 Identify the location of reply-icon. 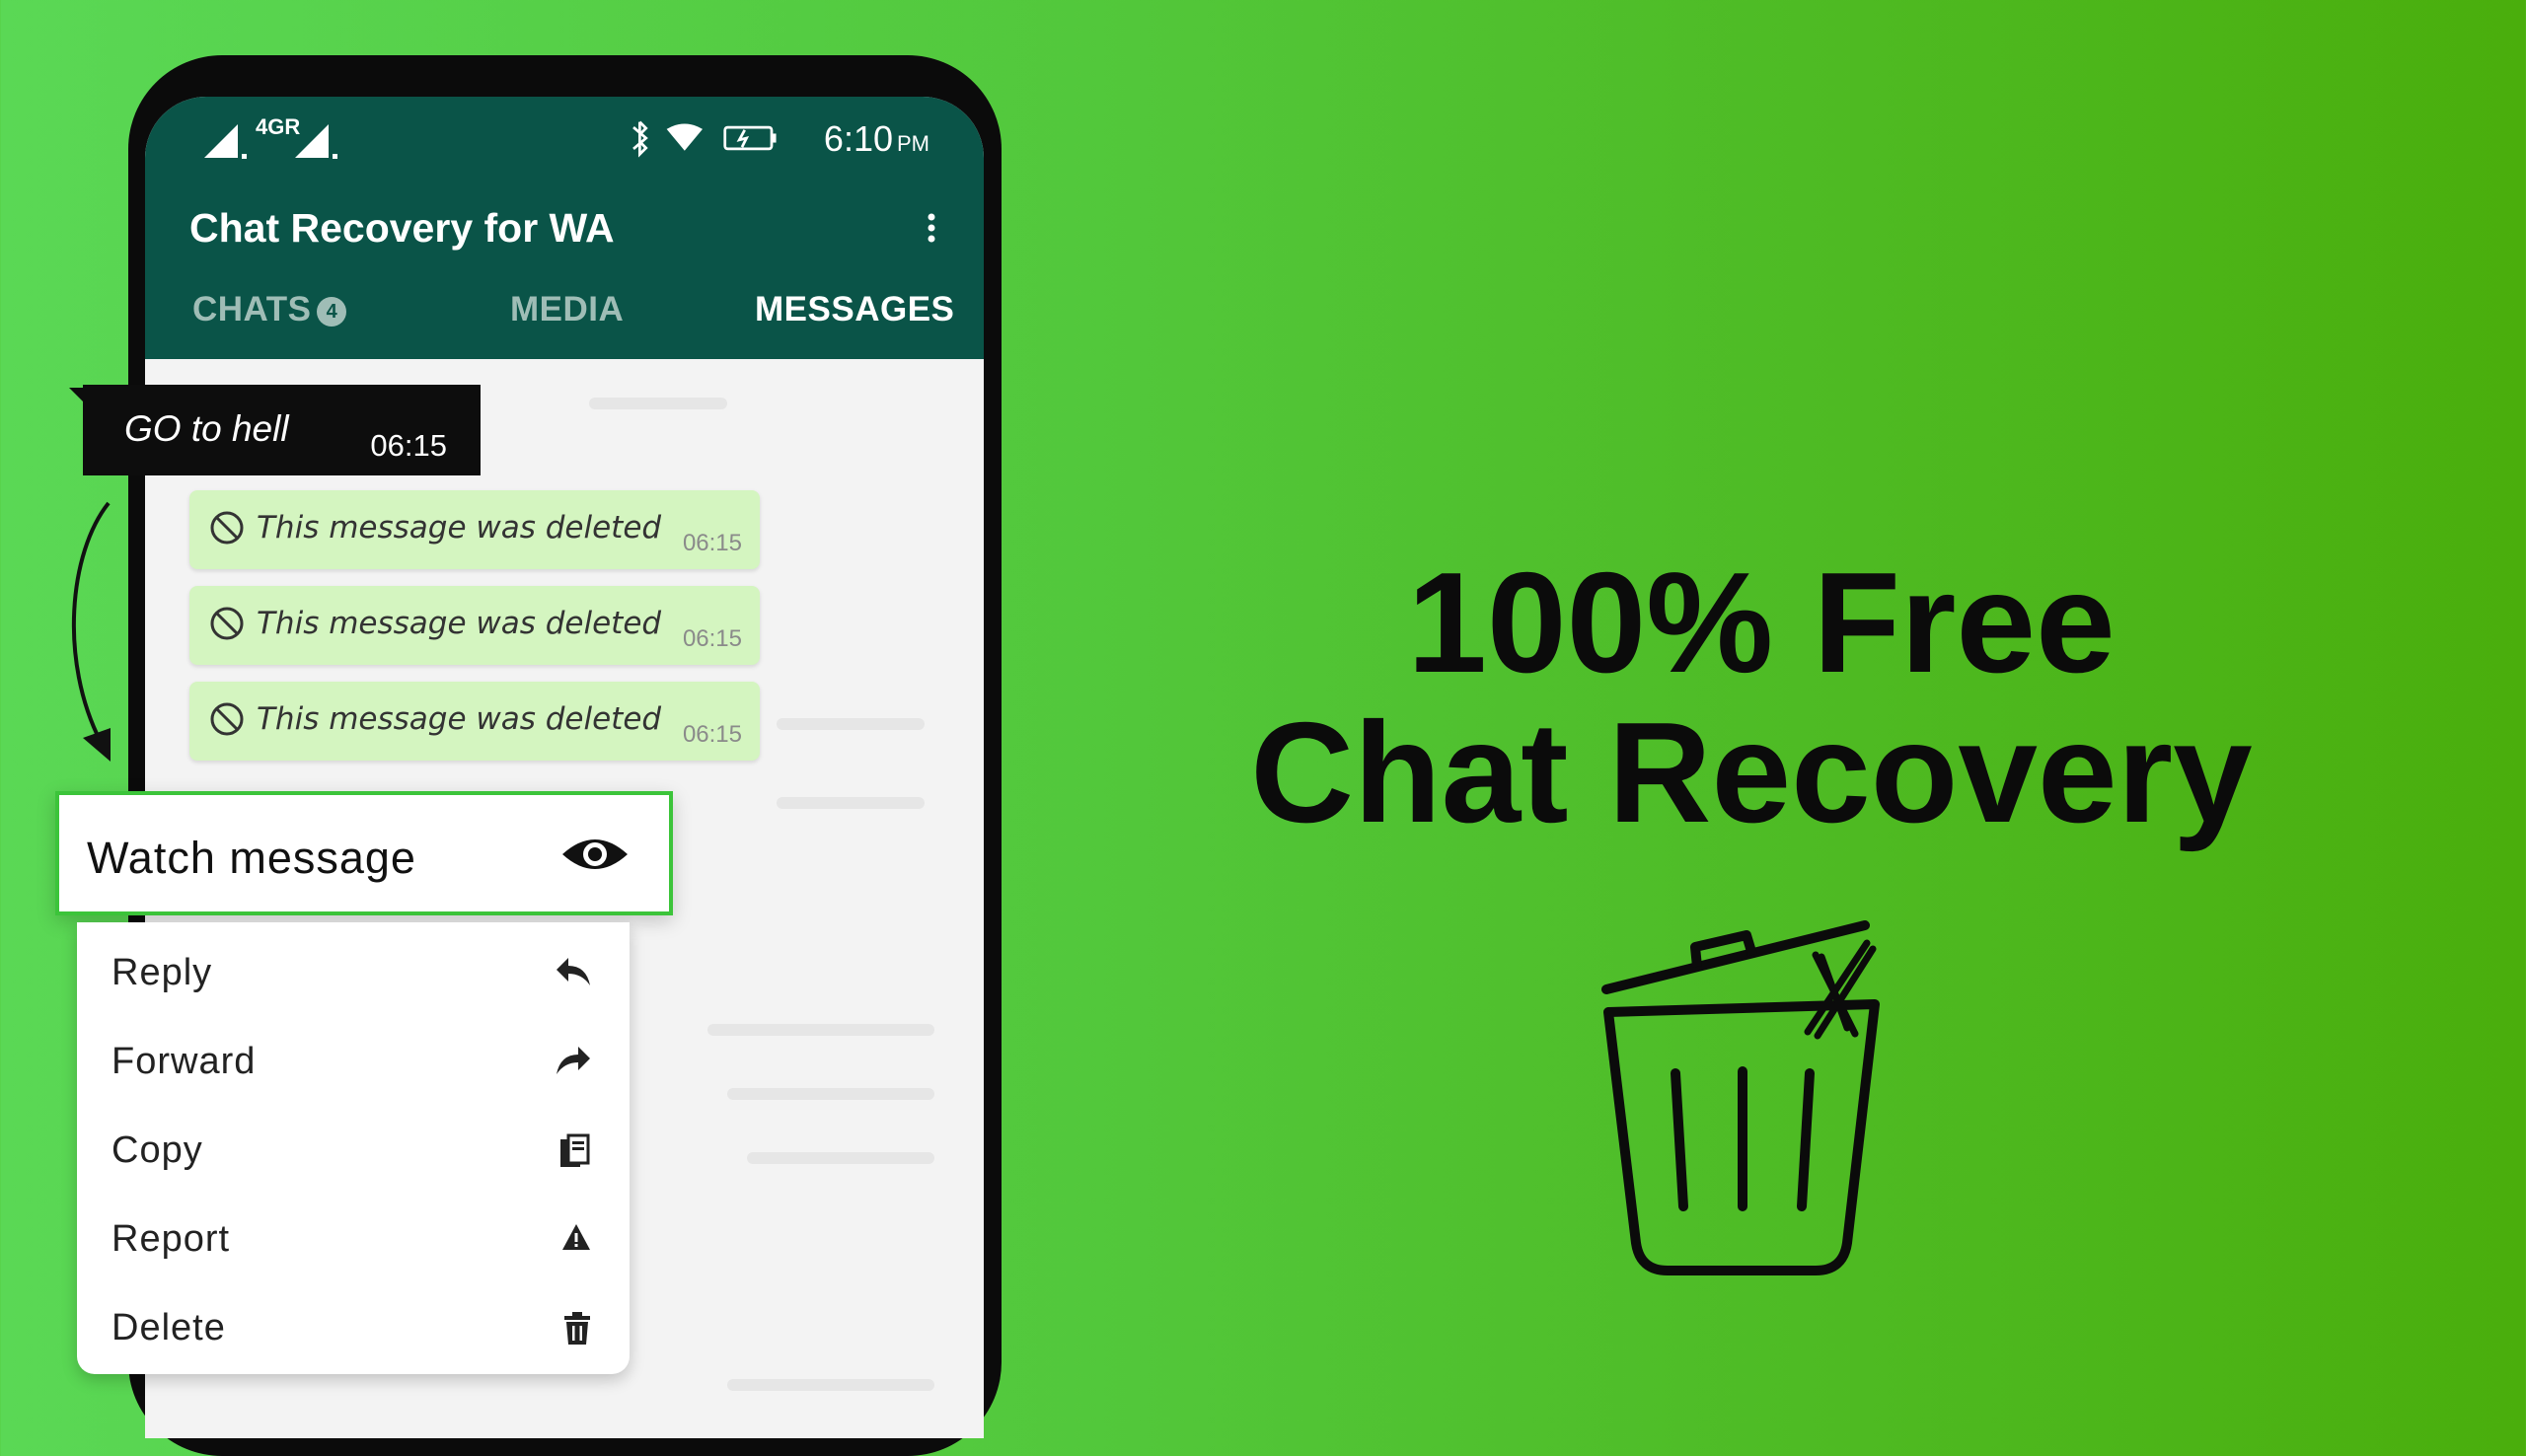
(573, 971).